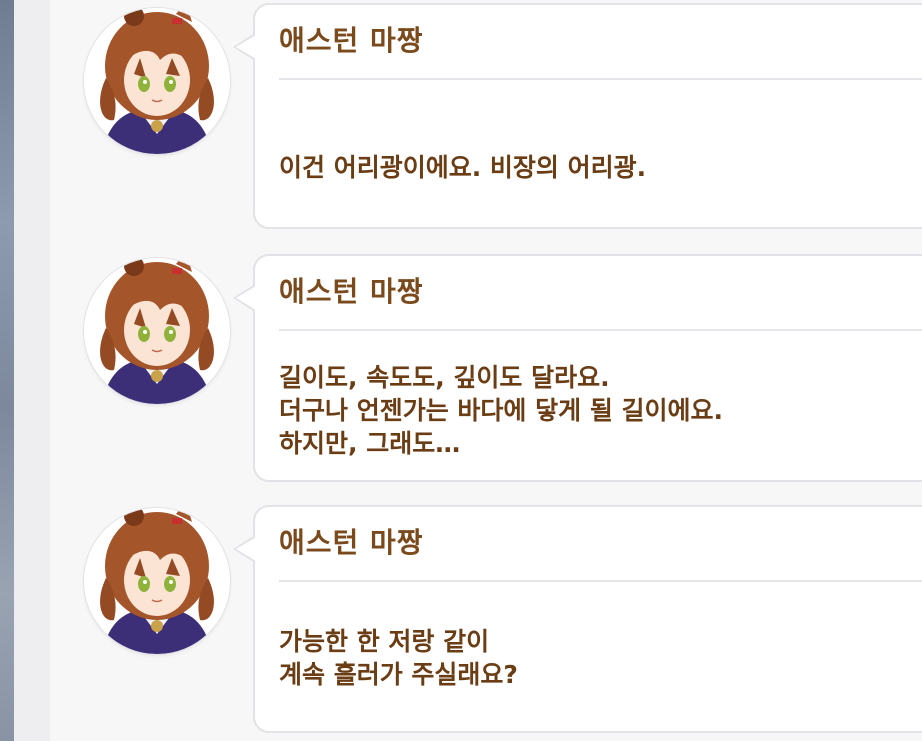 This screenshot has width=922, height=741. What do you see at coordinates (463, 167) in the screenshot?
I see `dialogue-line: 이건 어리광이에요. 비장의 어리광.` at bounding box center [463, 167].